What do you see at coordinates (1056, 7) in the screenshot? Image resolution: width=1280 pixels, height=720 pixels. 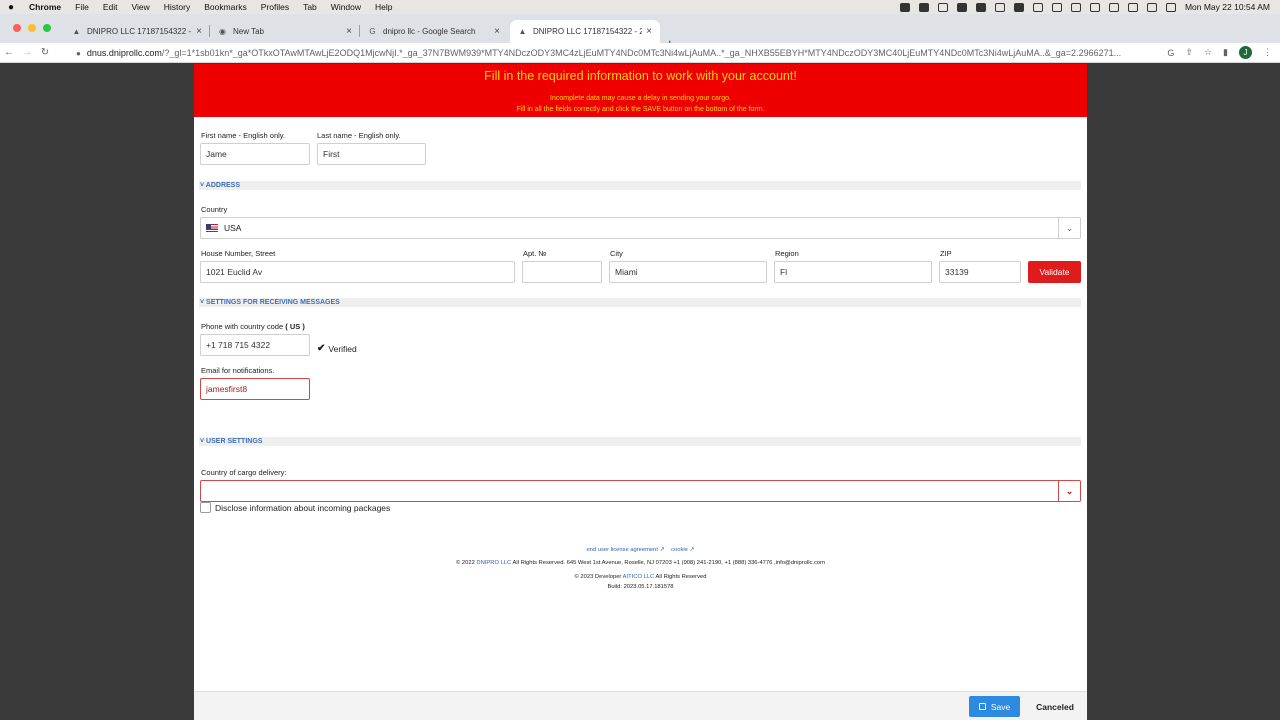 I see `display-icon` at bounding box center [1056, 7].